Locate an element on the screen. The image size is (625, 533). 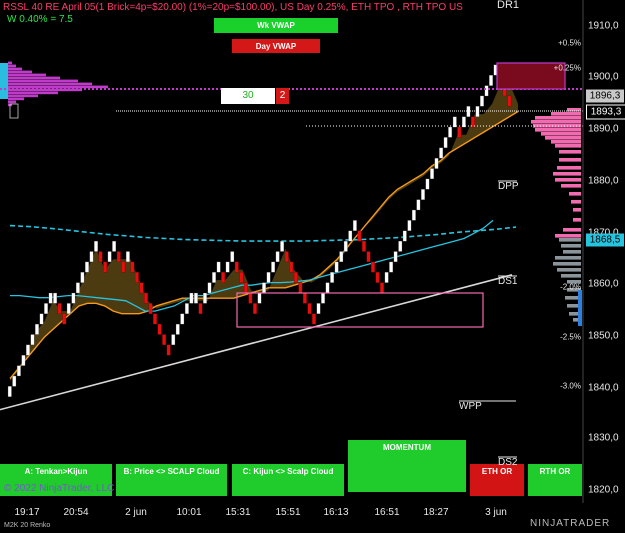
vwap-price-badge: 1868,5 is located at coordinates (605, 240).